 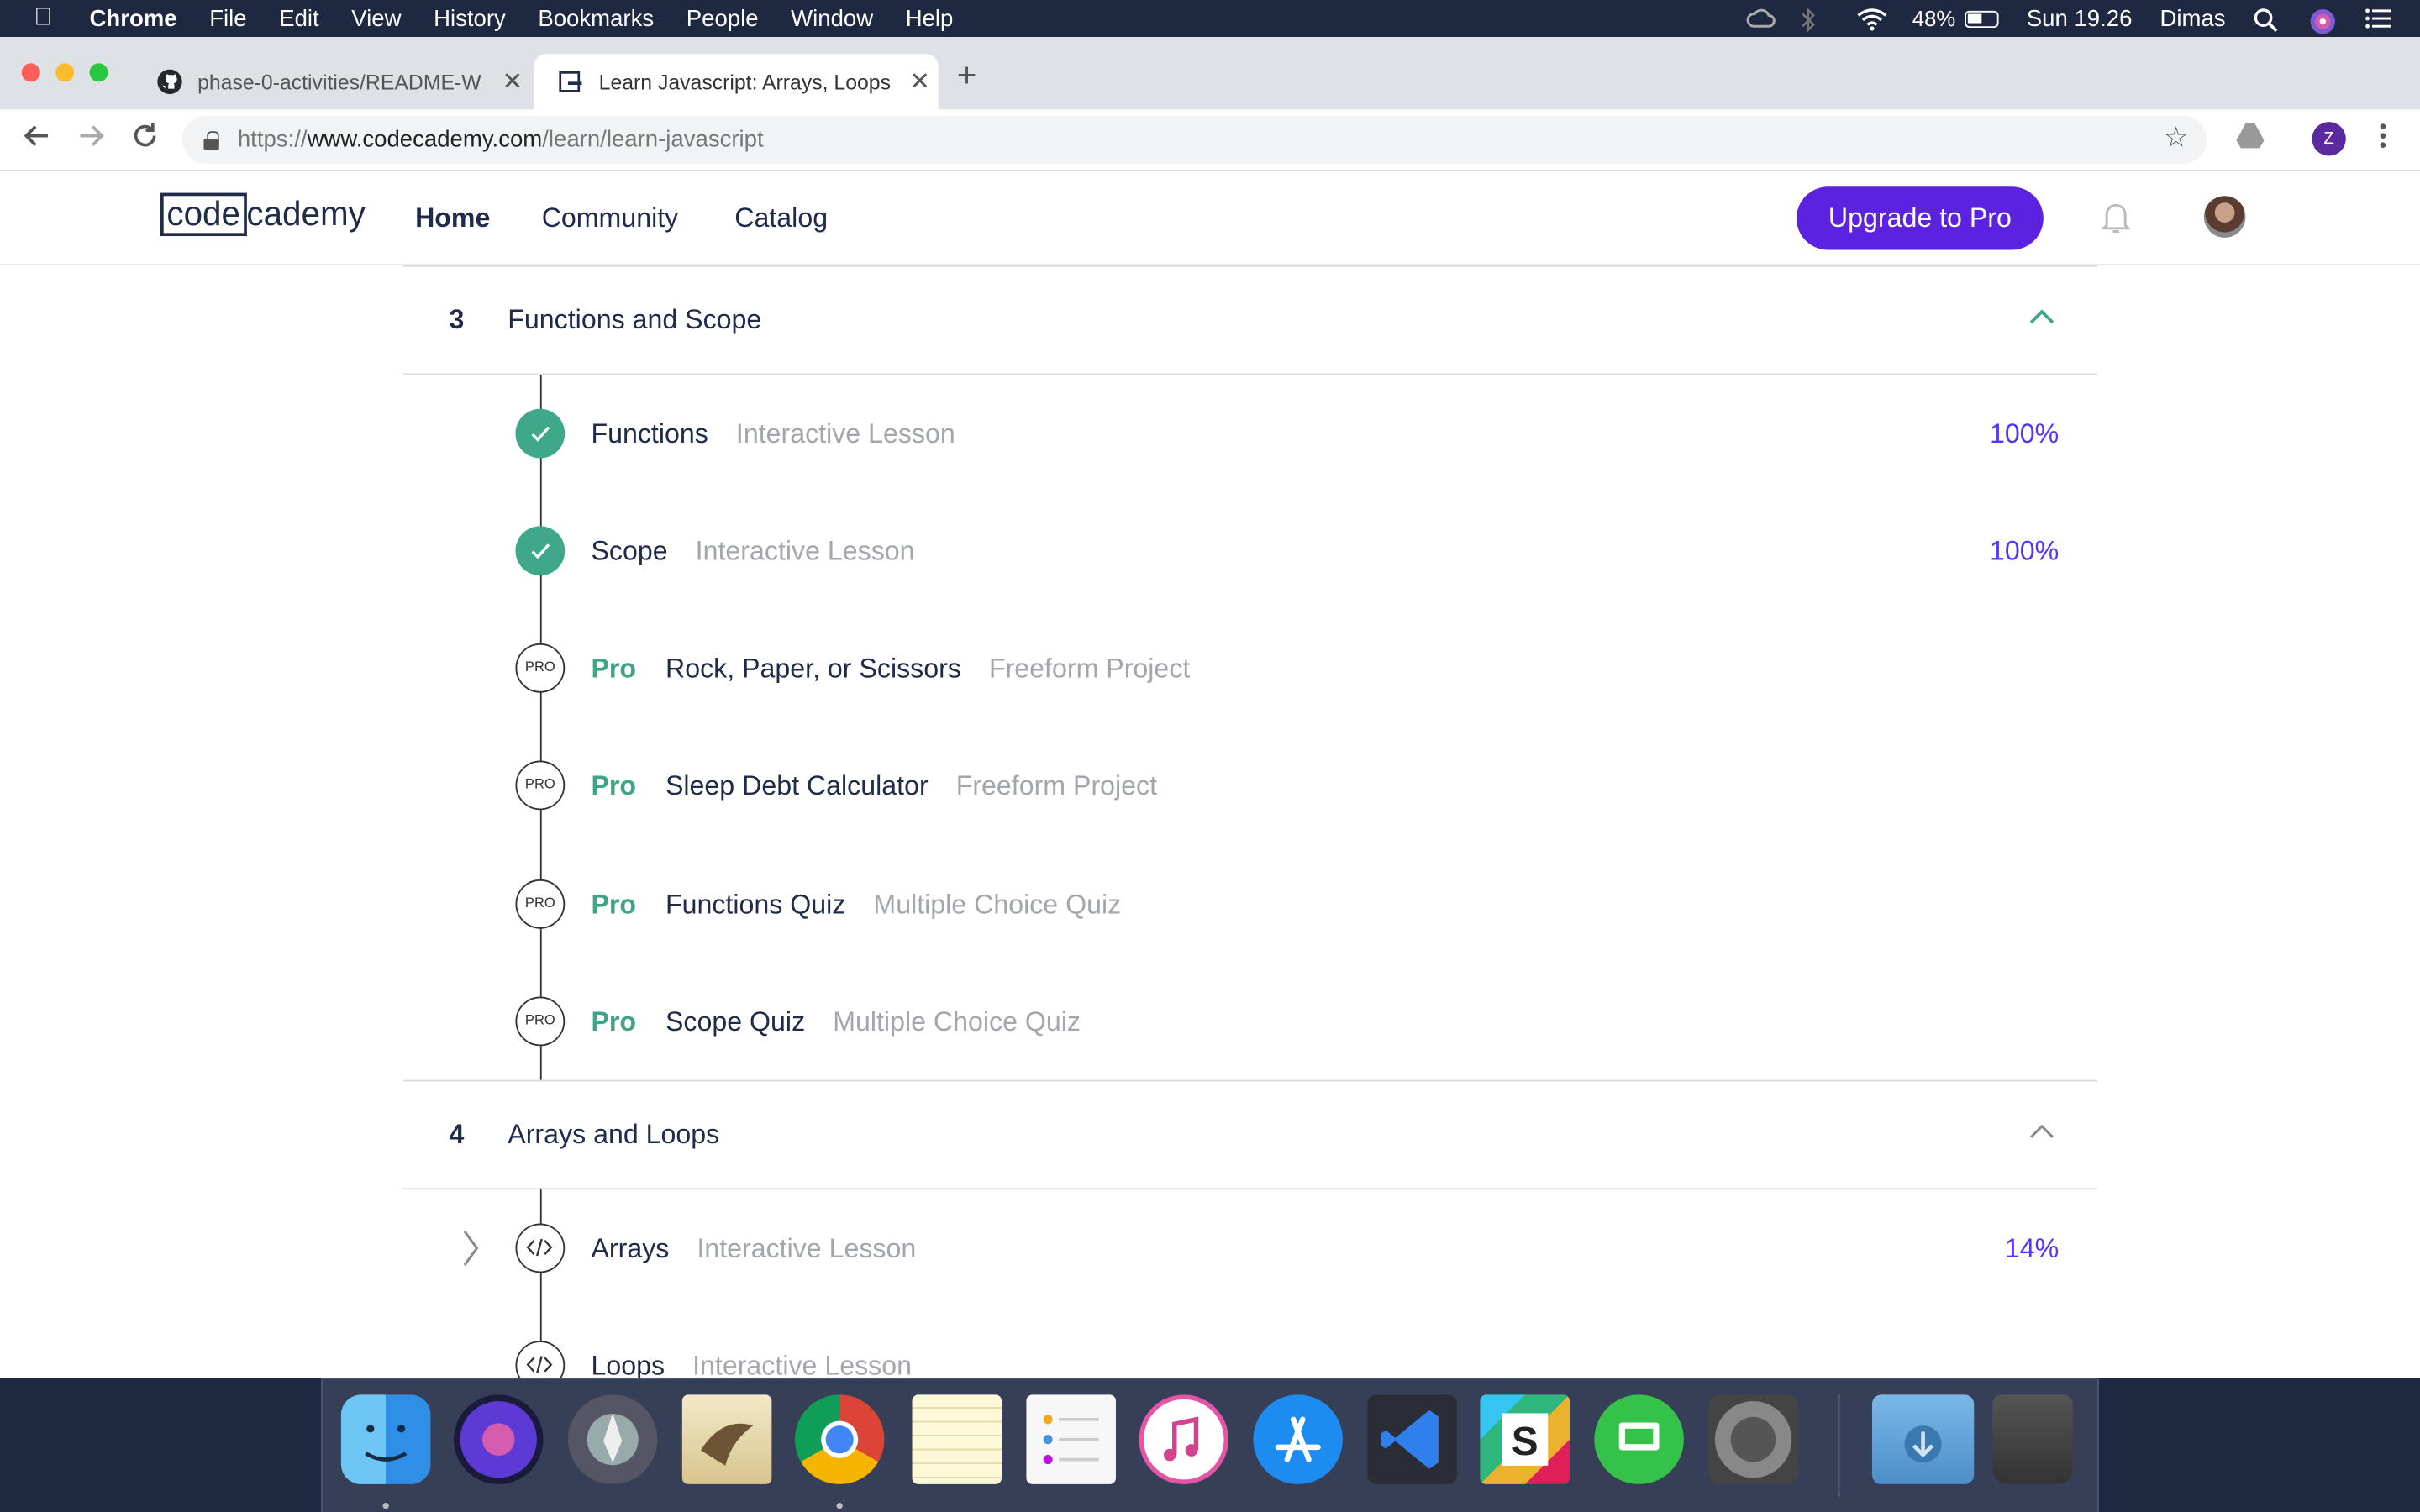 I want to click on running-indicator, so click(x=840, y=1505).